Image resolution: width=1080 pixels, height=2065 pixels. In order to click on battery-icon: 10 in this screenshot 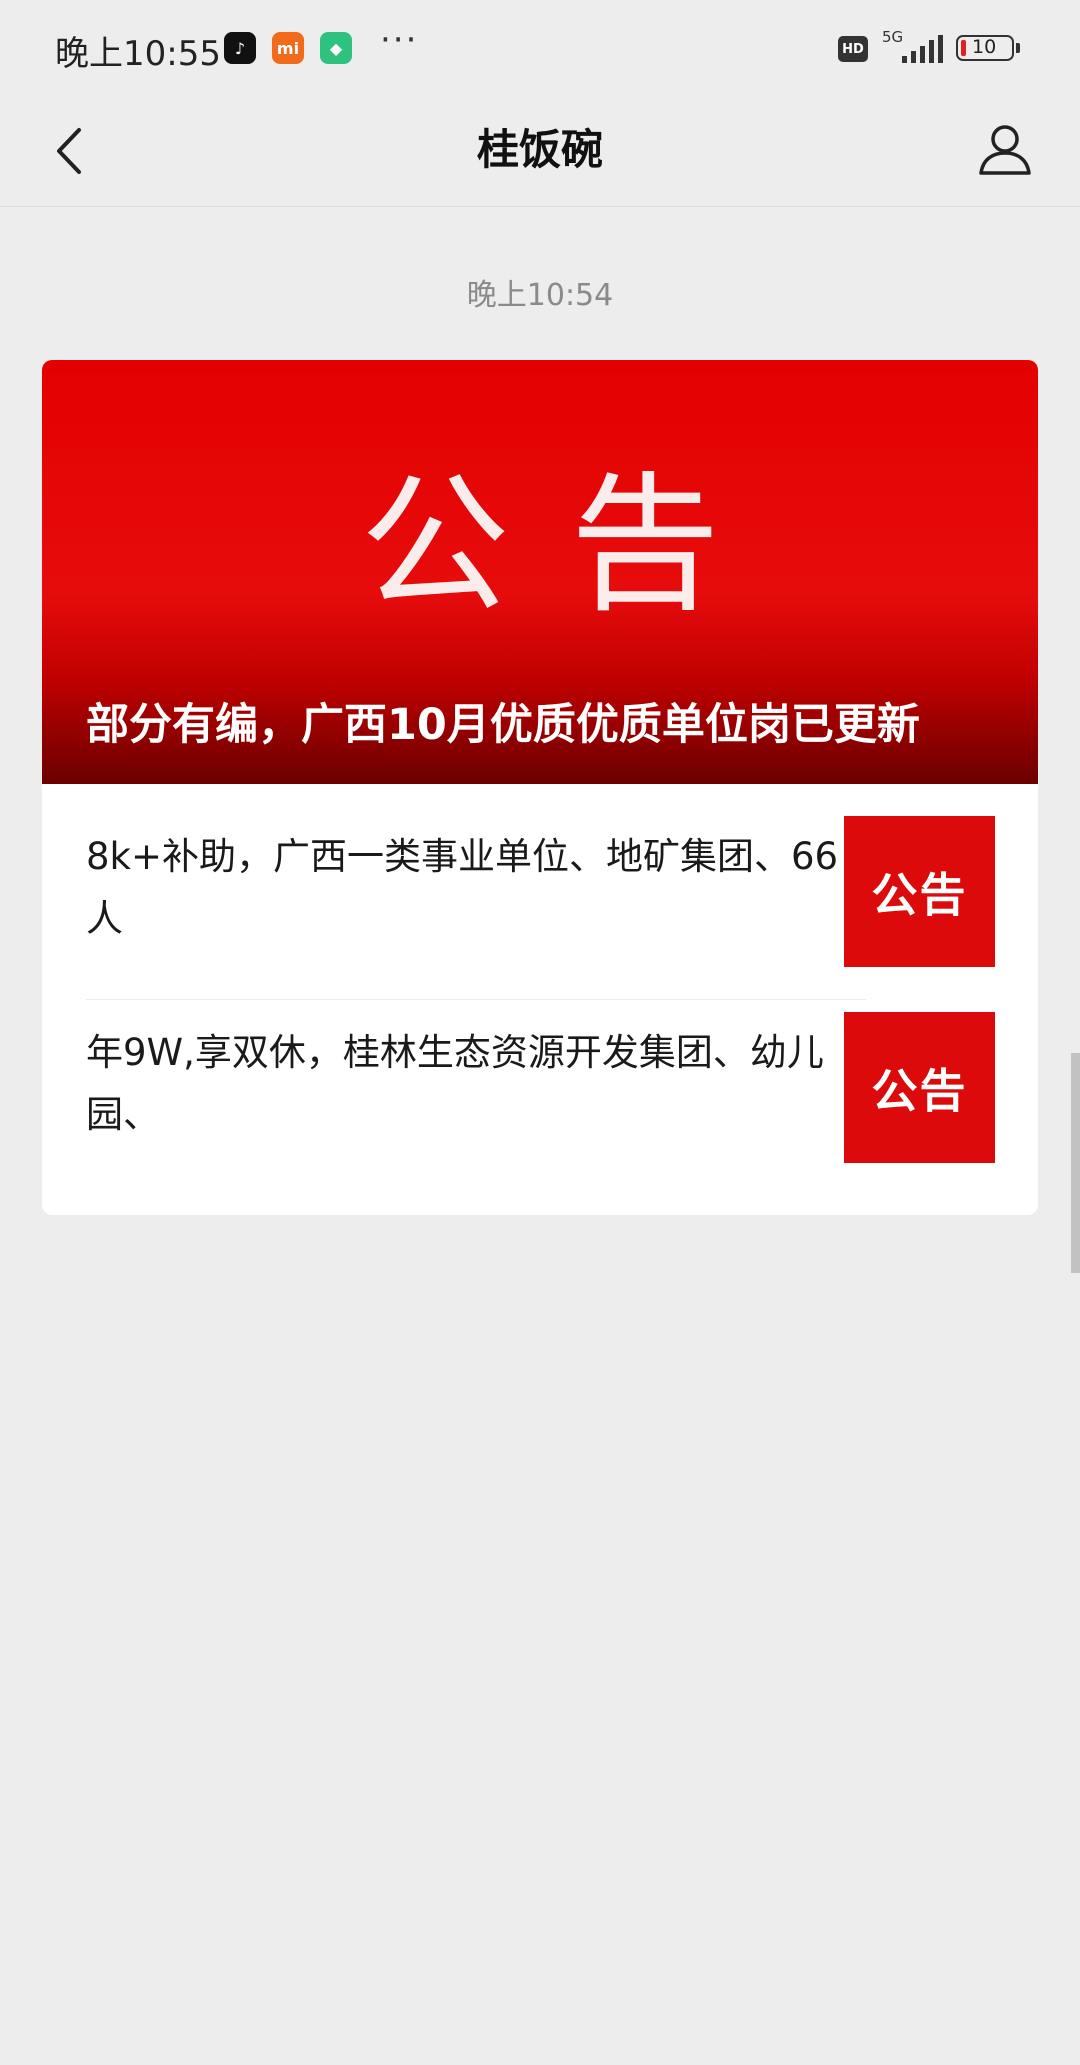, I will do `click(985, 48)`.